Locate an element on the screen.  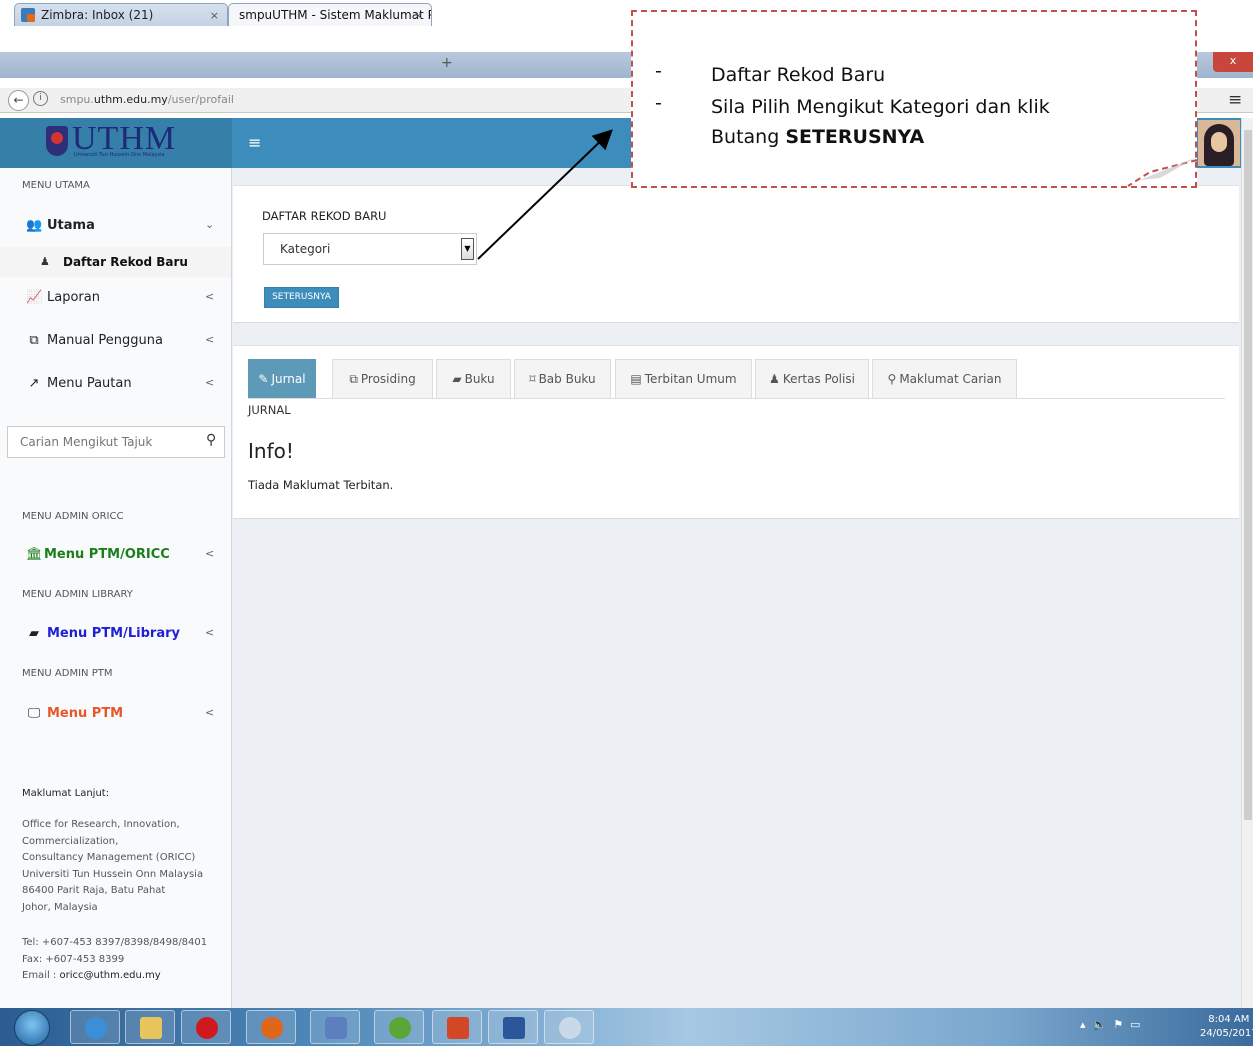
firefox-icon is located at coordinates (272, 1028).